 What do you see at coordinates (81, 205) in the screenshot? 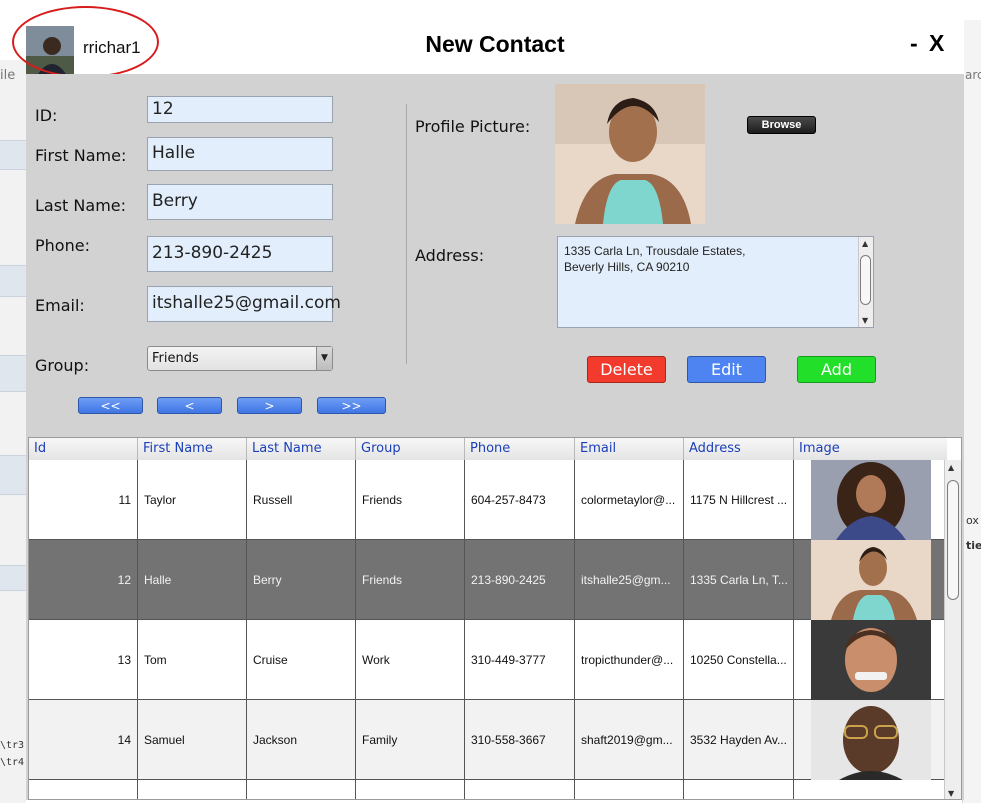
I see `last-name-label: Last Name:` at bounding box center [81, 205].